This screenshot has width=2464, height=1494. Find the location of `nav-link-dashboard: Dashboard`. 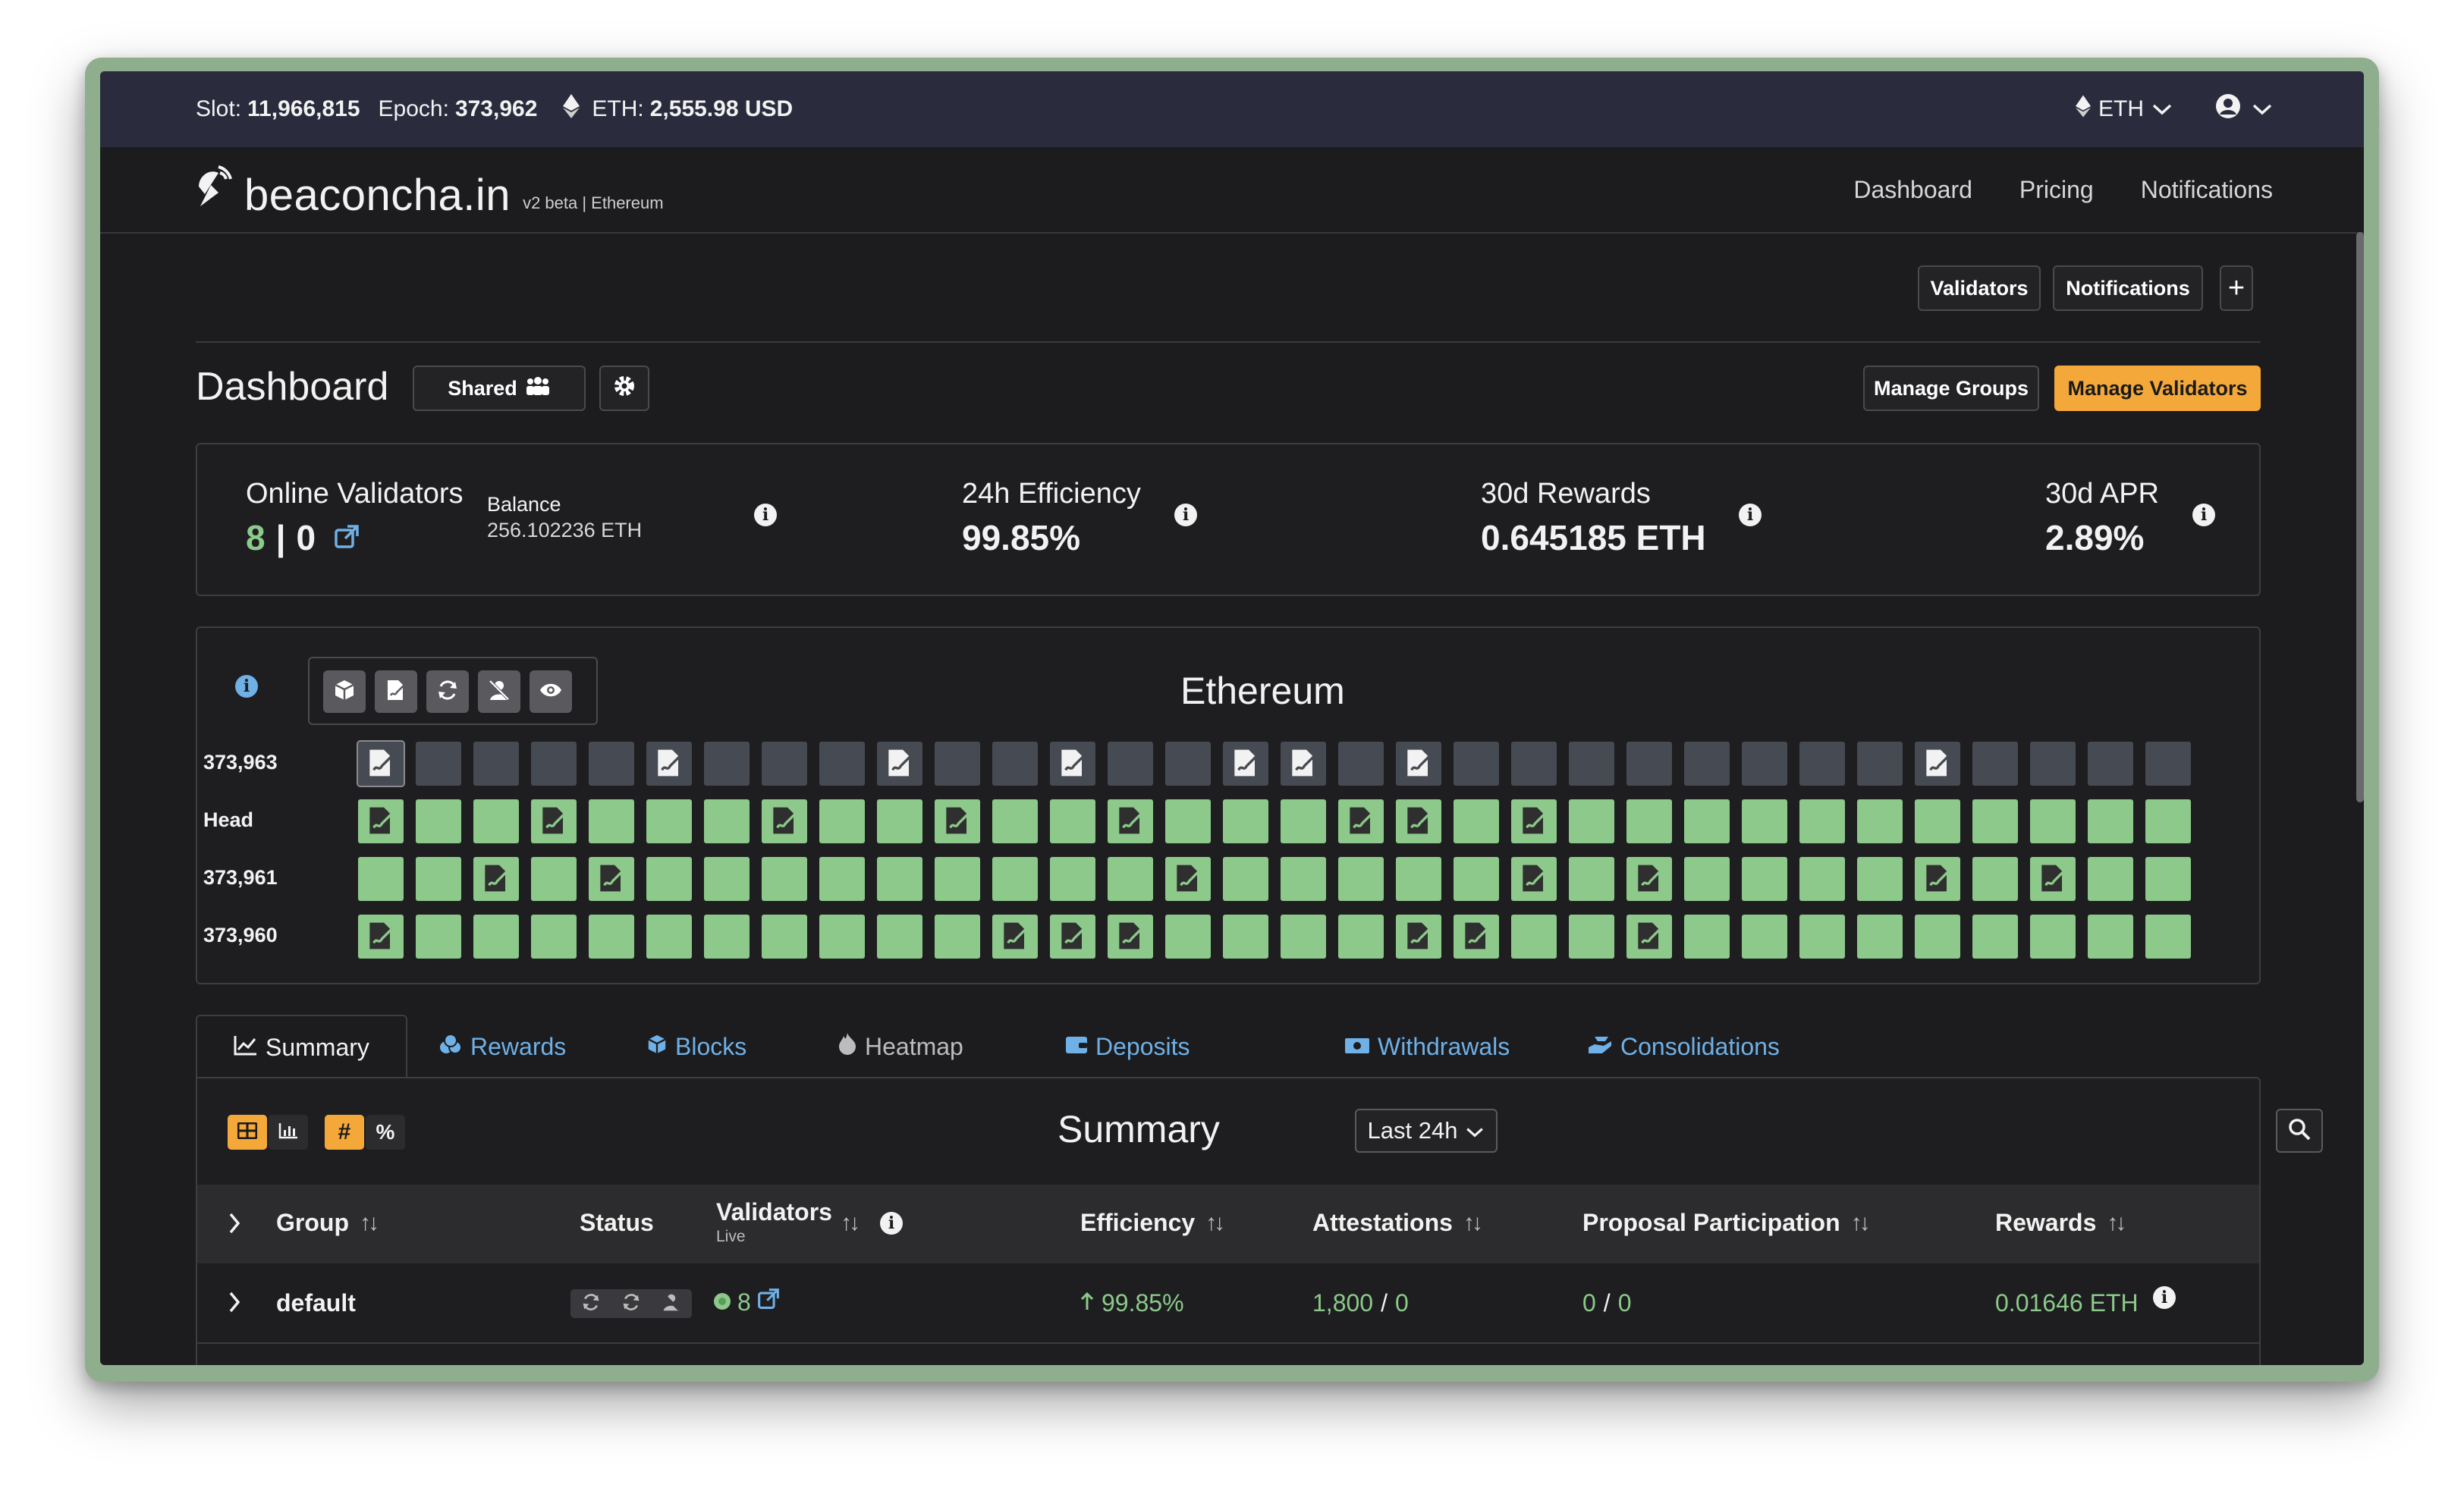

nav-link-dashboard: Dashboard is located at coordinates (1912, 190).